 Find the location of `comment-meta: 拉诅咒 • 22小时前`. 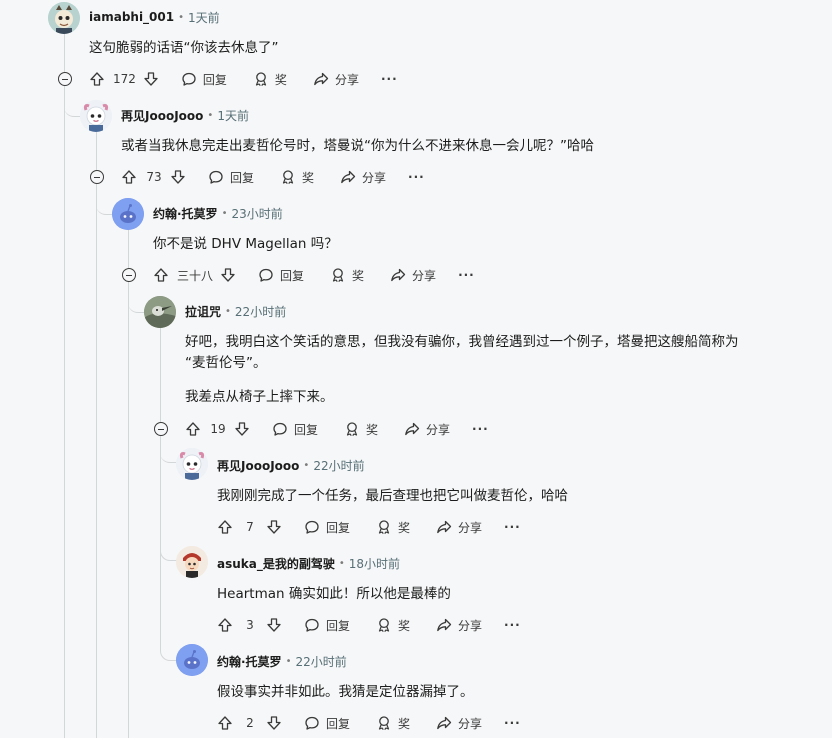

comment-meta: 拉诅咒 • 22小时前 is located at coordinates (235, 311).